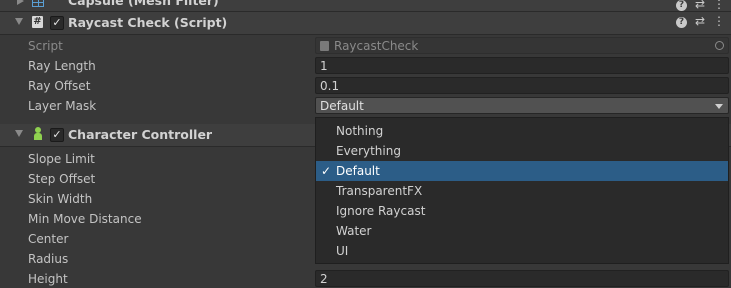 The image size is (731, 288). Describe the element at coordinates (62, 179) in the screenshot. I see `step-offset-label: Step Offset` at that location.